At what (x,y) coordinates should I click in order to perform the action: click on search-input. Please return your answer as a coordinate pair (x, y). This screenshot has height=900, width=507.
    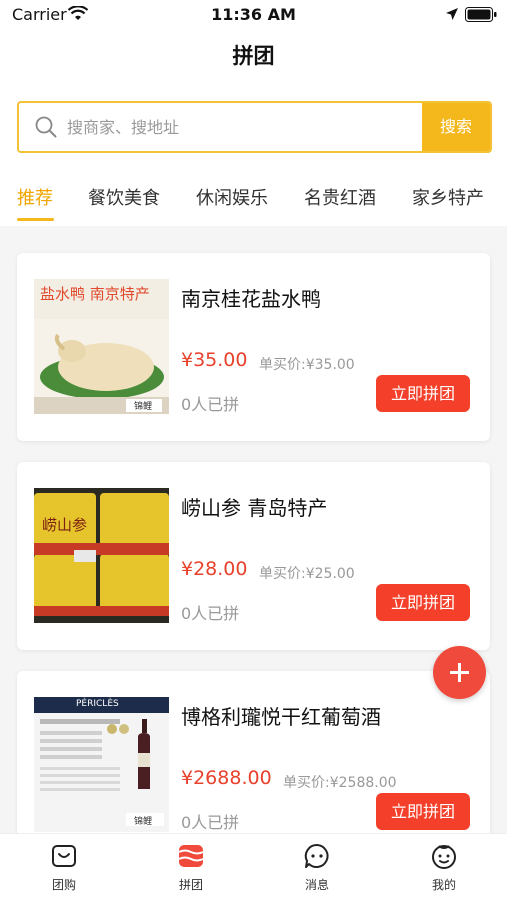
    Looking at the image, I should click on (242, 127).